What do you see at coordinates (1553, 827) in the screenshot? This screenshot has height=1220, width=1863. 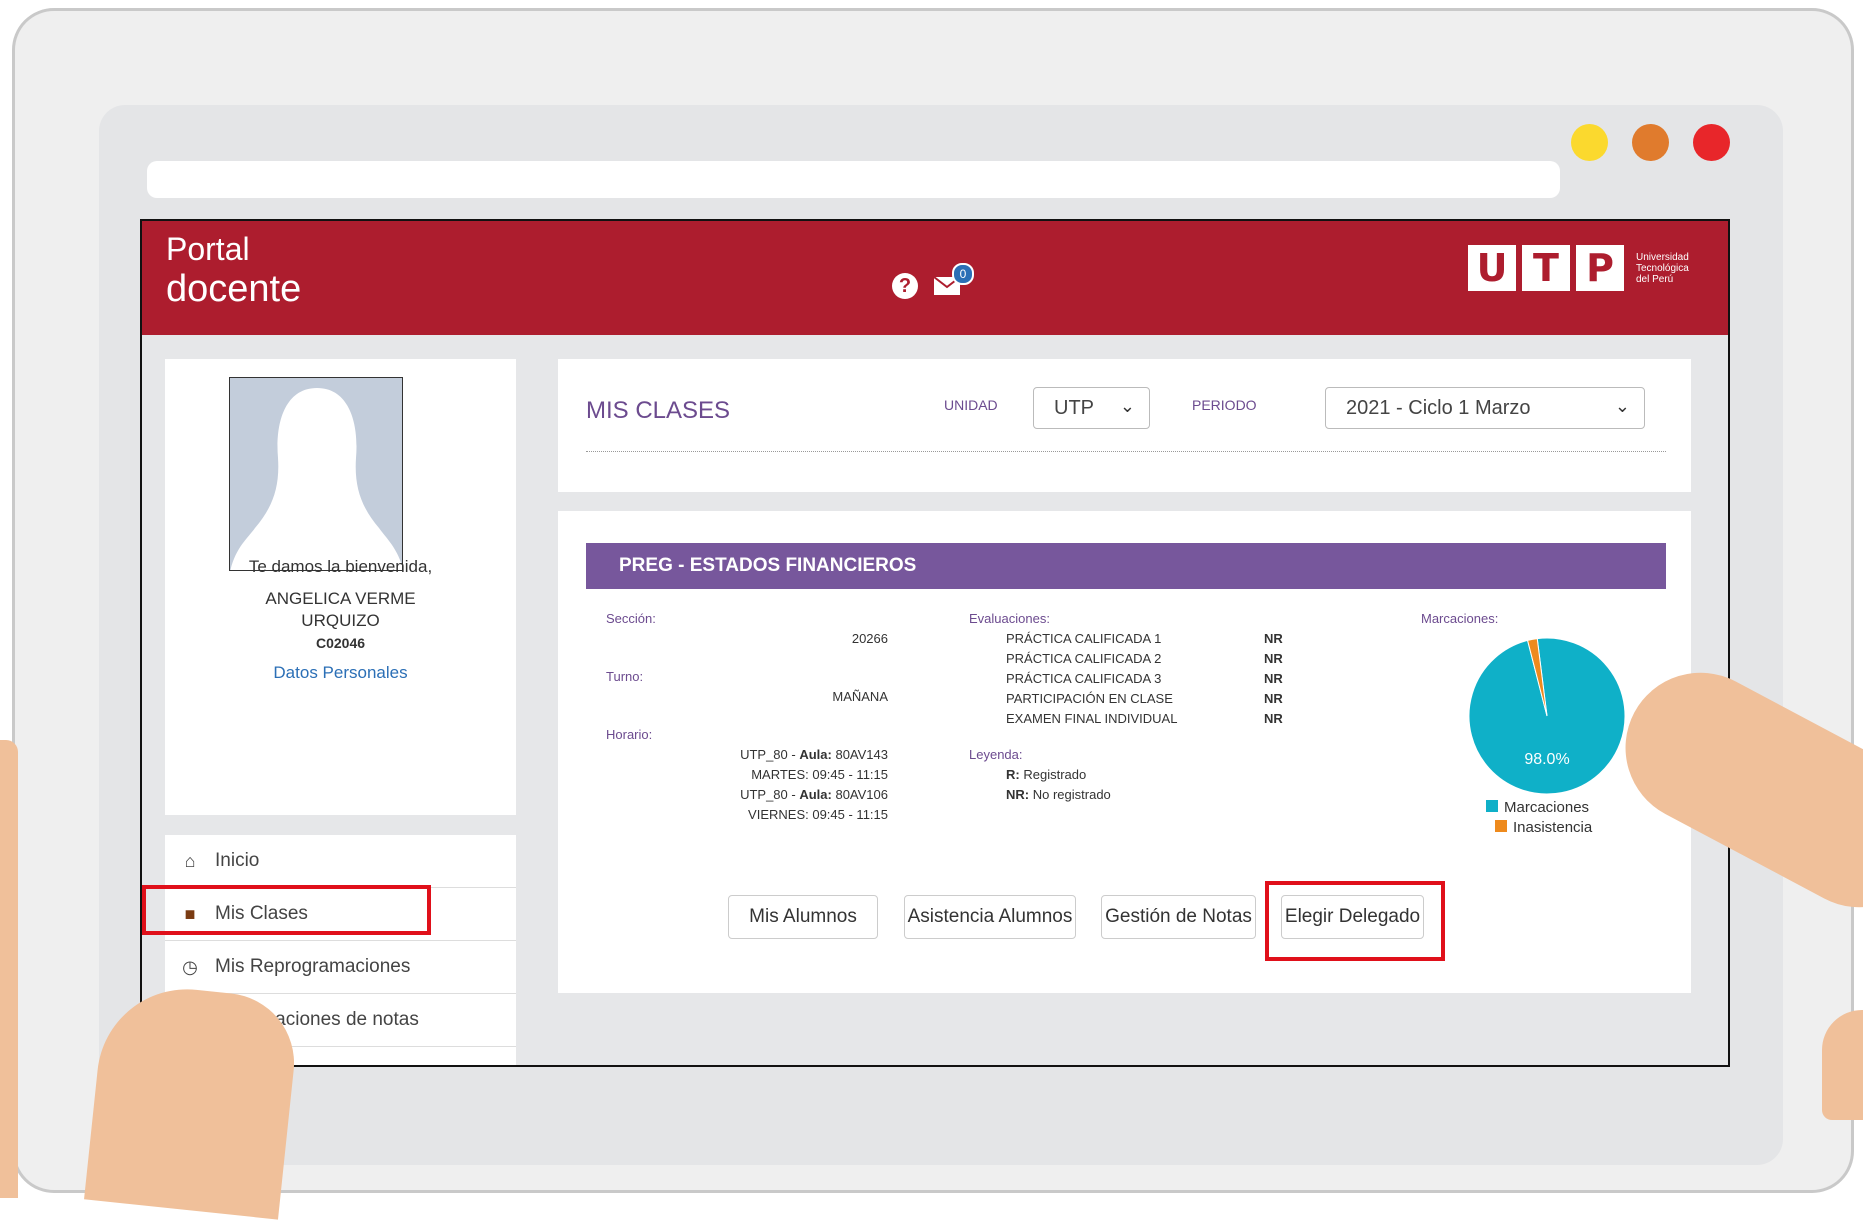 I see `legend-label: Inasistencia` at bounding box center [1553, 827].